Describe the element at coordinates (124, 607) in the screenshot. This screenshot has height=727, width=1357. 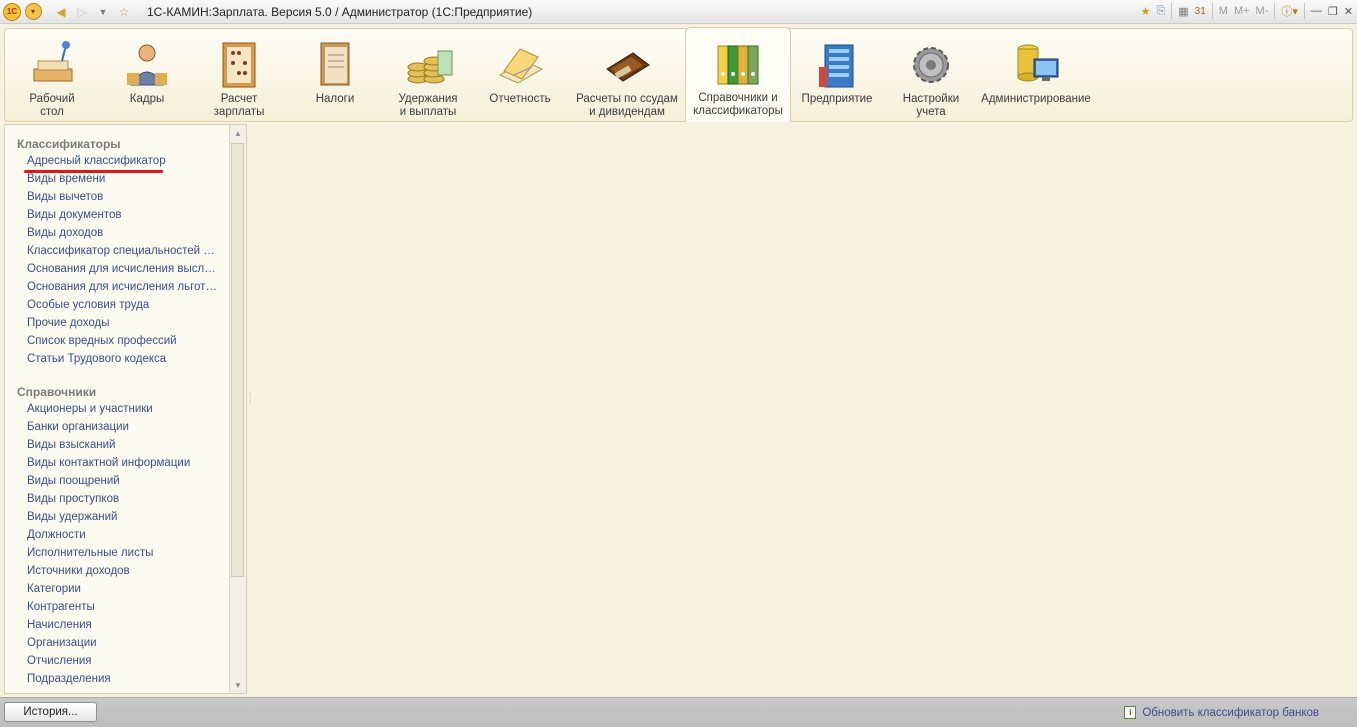
I see `nav-item: Контрагенты` at that location.